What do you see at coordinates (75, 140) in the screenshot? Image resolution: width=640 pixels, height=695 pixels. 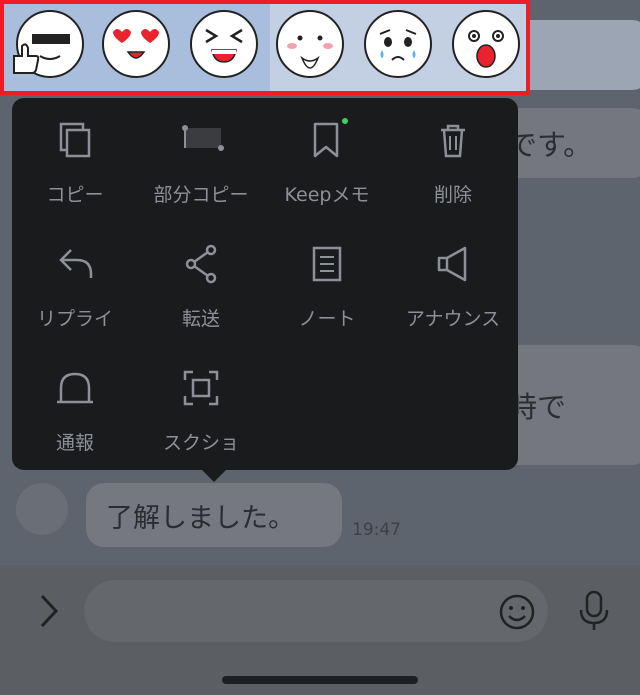 I see `copy-icon` at bounding box center [75, 140].